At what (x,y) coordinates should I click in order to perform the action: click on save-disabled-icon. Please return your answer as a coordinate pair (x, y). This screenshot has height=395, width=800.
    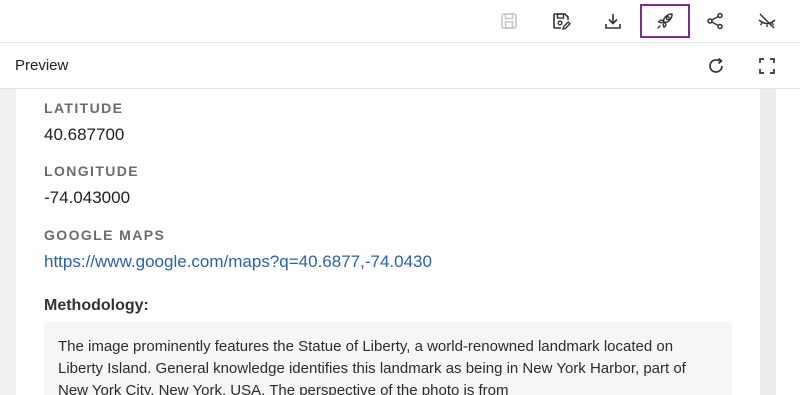
    Looking at the image, I should click on (509, 21).